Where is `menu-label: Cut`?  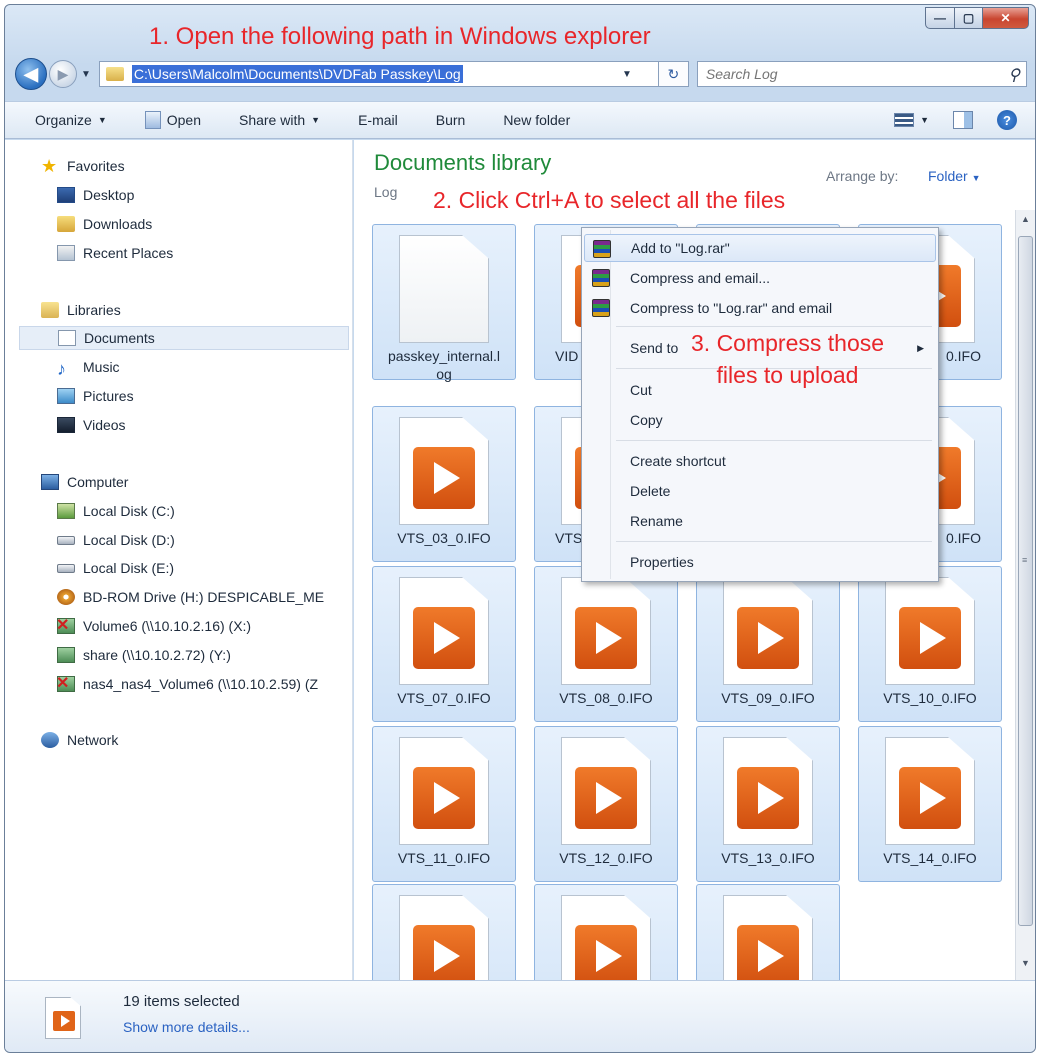
menu-label: Cut is located at coordinates (641, 390).